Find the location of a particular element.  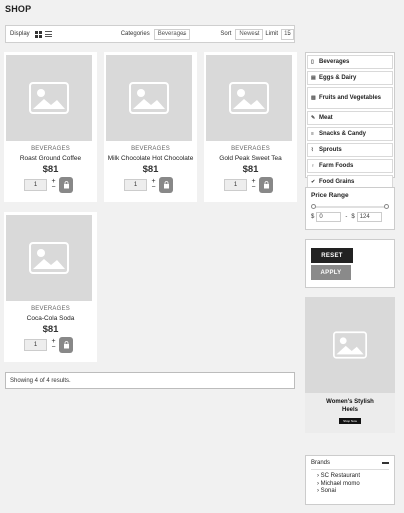

grid-view-icon is located at coordinates (38, 34).